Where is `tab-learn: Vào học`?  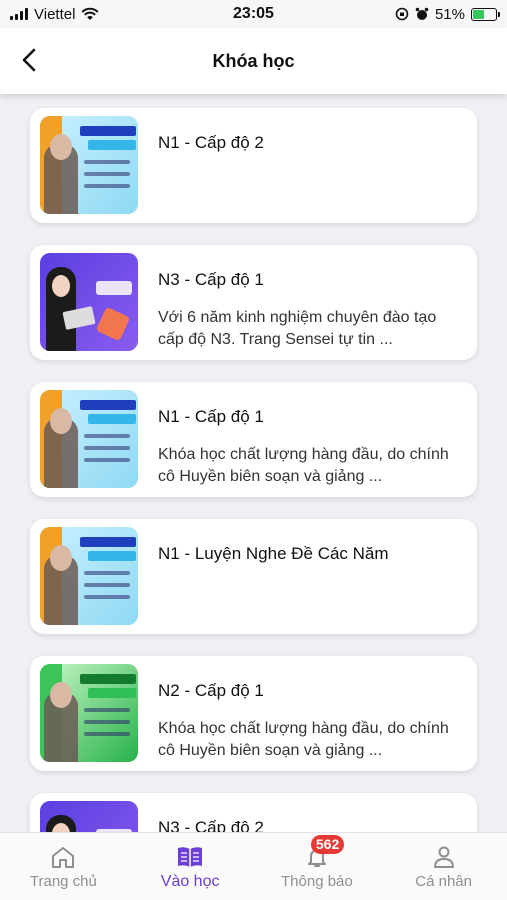
tab-learn: Vào học is located at coordinates (190, 866).